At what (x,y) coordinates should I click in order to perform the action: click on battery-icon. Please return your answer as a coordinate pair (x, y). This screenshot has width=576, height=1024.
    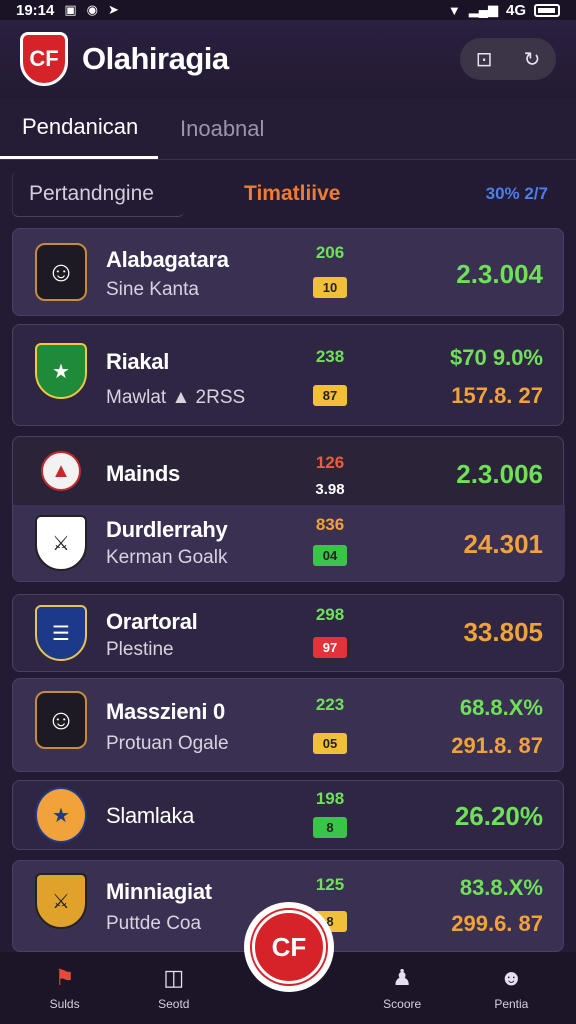
    Looking at the image, I should click on (547, 10).